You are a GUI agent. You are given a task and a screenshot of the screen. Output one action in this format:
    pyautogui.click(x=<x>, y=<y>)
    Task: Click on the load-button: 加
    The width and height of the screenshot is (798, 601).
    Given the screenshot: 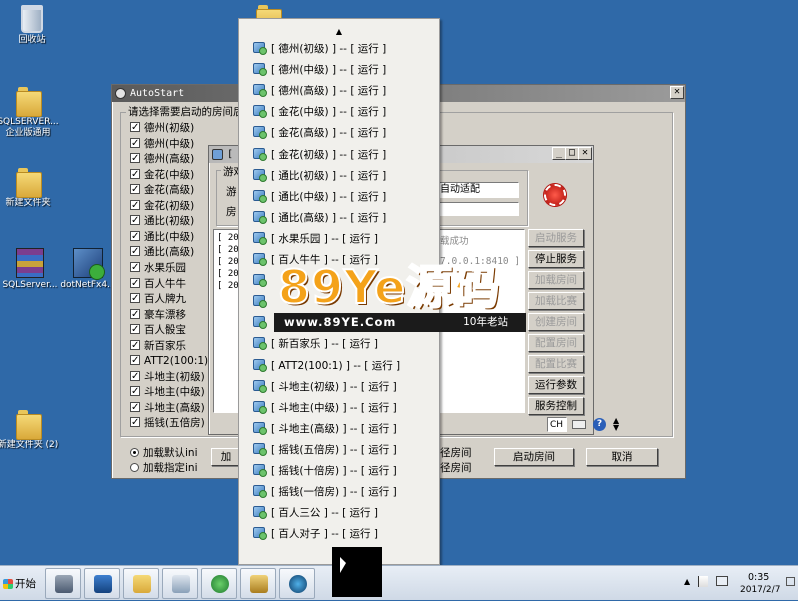 What is the action you would take?
    pyautogui.click(x=226, y=457)
    